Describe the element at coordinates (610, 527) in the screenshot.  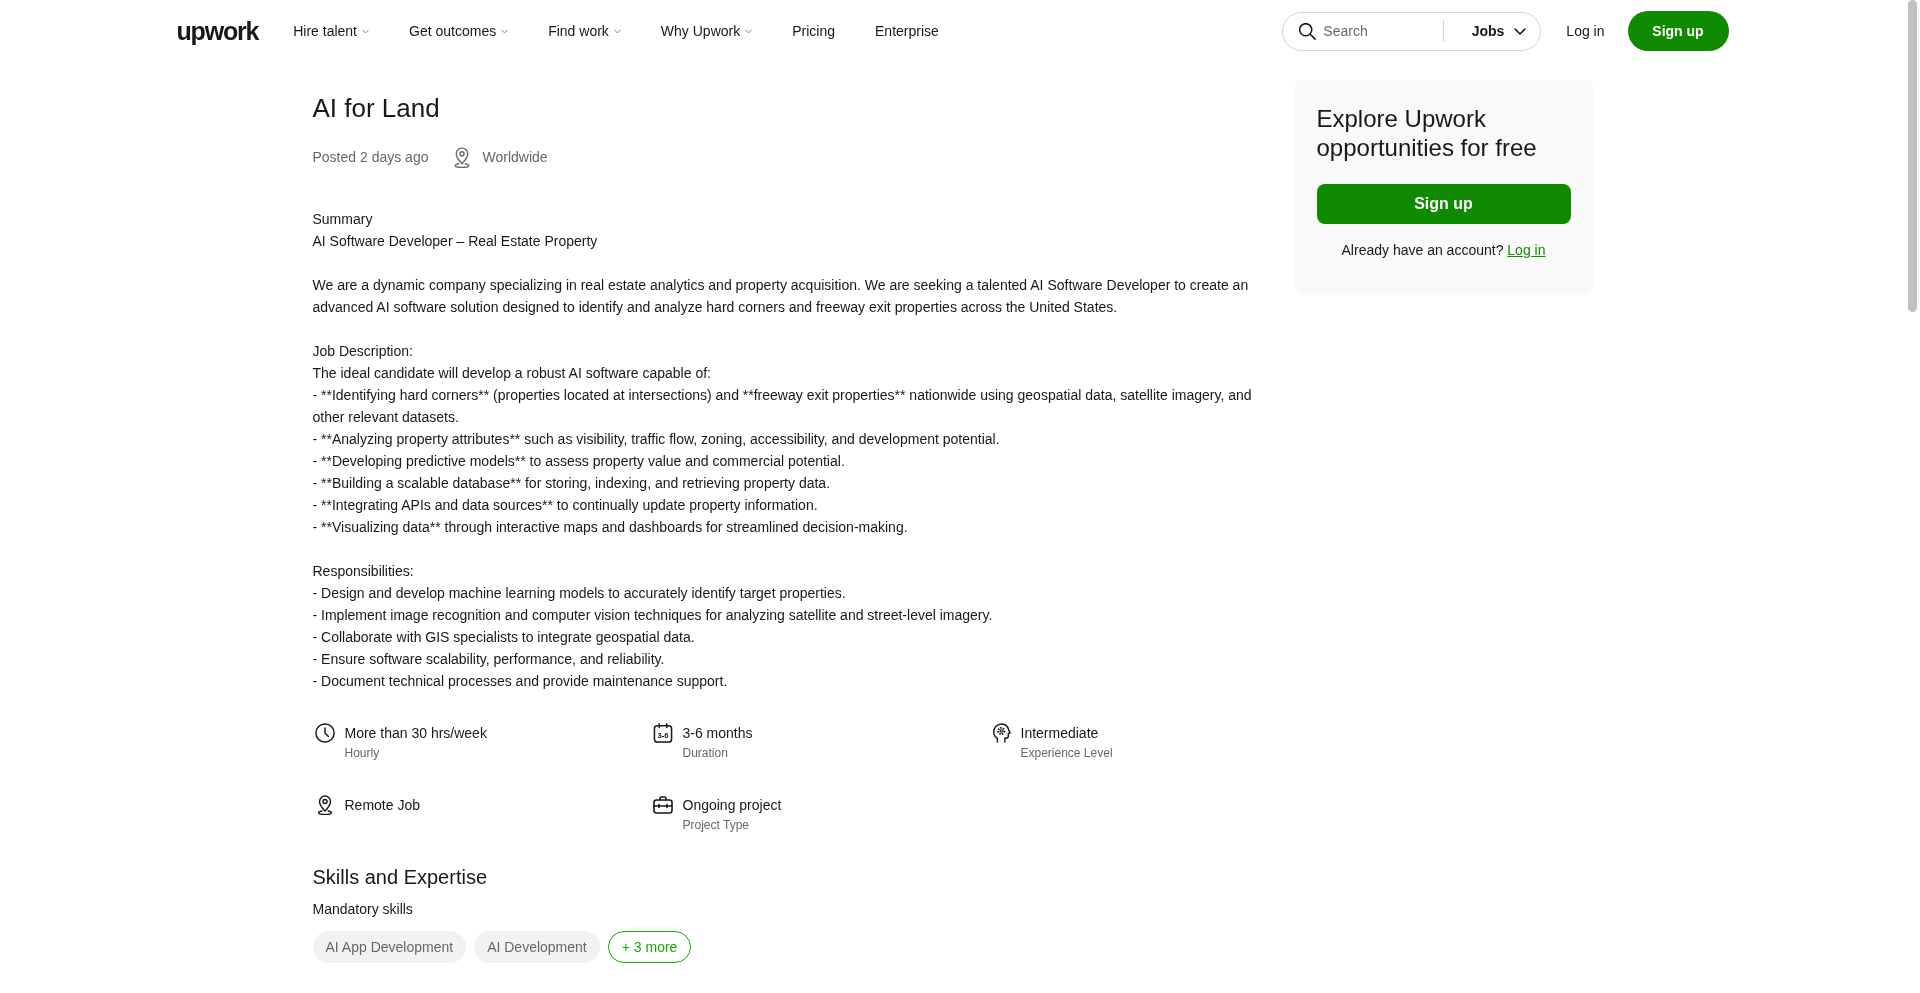
I see `description-line: - **Visualizing data** through interactive maps and dashboards for streamlined decision-making.` at that location.